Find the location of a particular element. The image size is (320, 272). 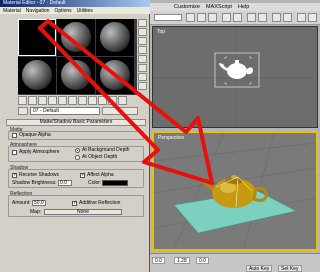

auto-key-button: Auto Key is located at coordinates (259, 268).